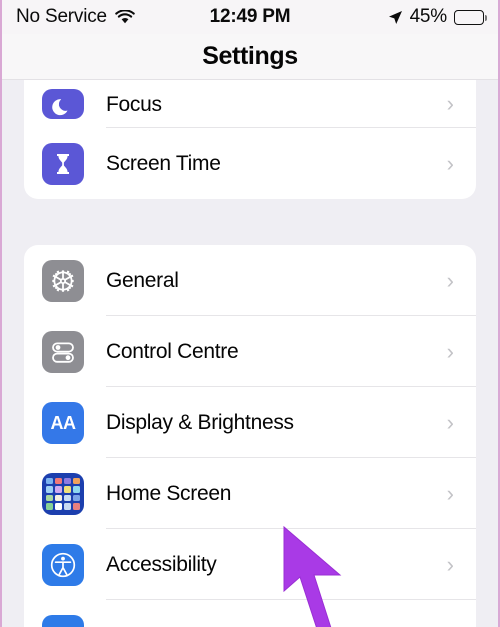  What do you see at coordinates (113, 17) in the screenshot?
I see `status-bar-left: No Service` at bounding box center [113, 17].